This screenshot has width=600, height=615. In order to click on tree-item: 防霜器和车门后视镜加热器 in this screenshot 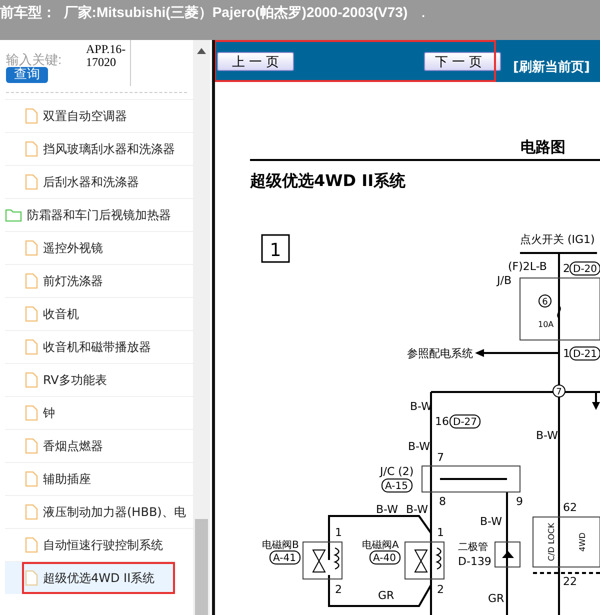, I will do `click(99, 214)`.